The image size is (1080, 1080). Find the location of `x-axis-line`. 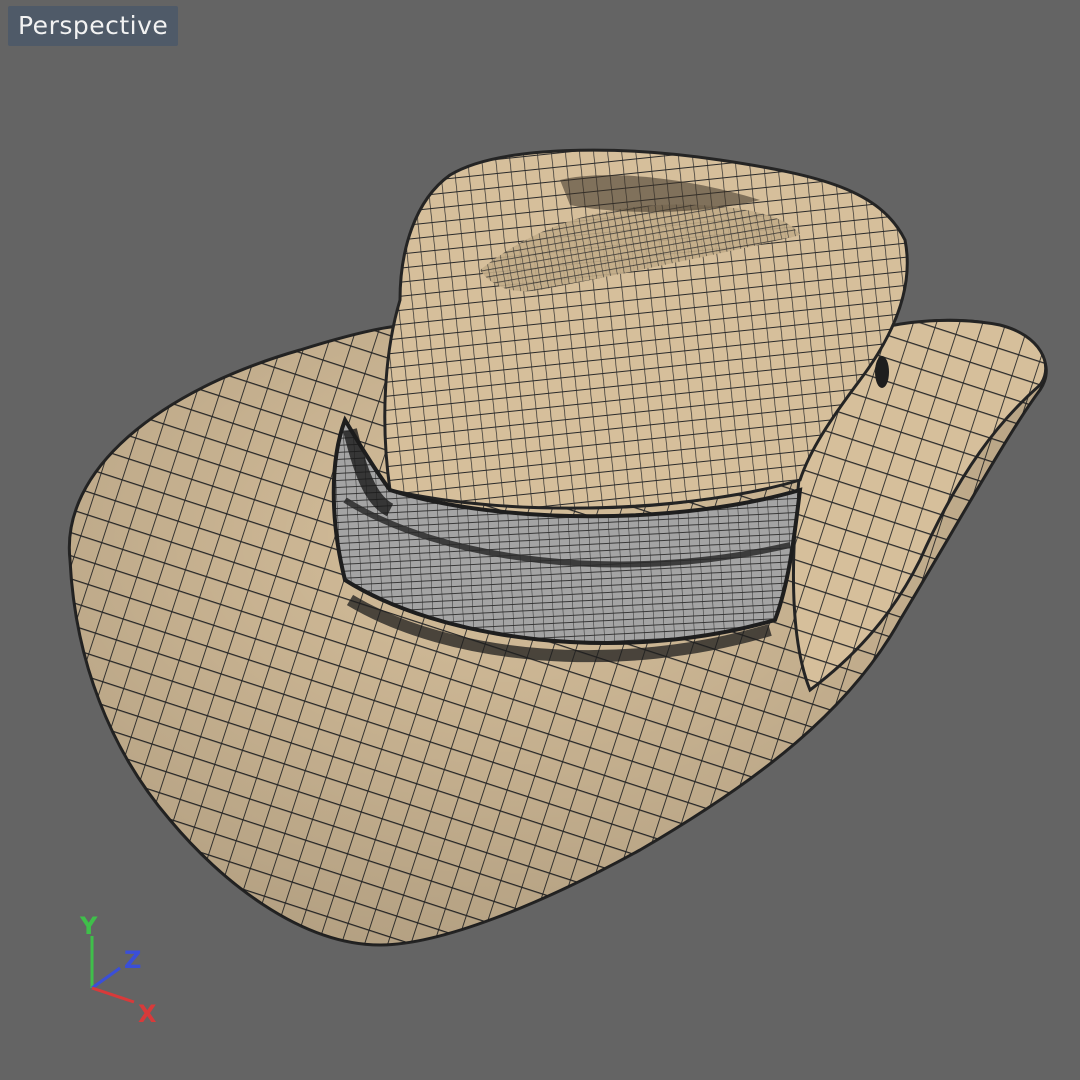

x-axis-line is located at coordinates (113, 995).